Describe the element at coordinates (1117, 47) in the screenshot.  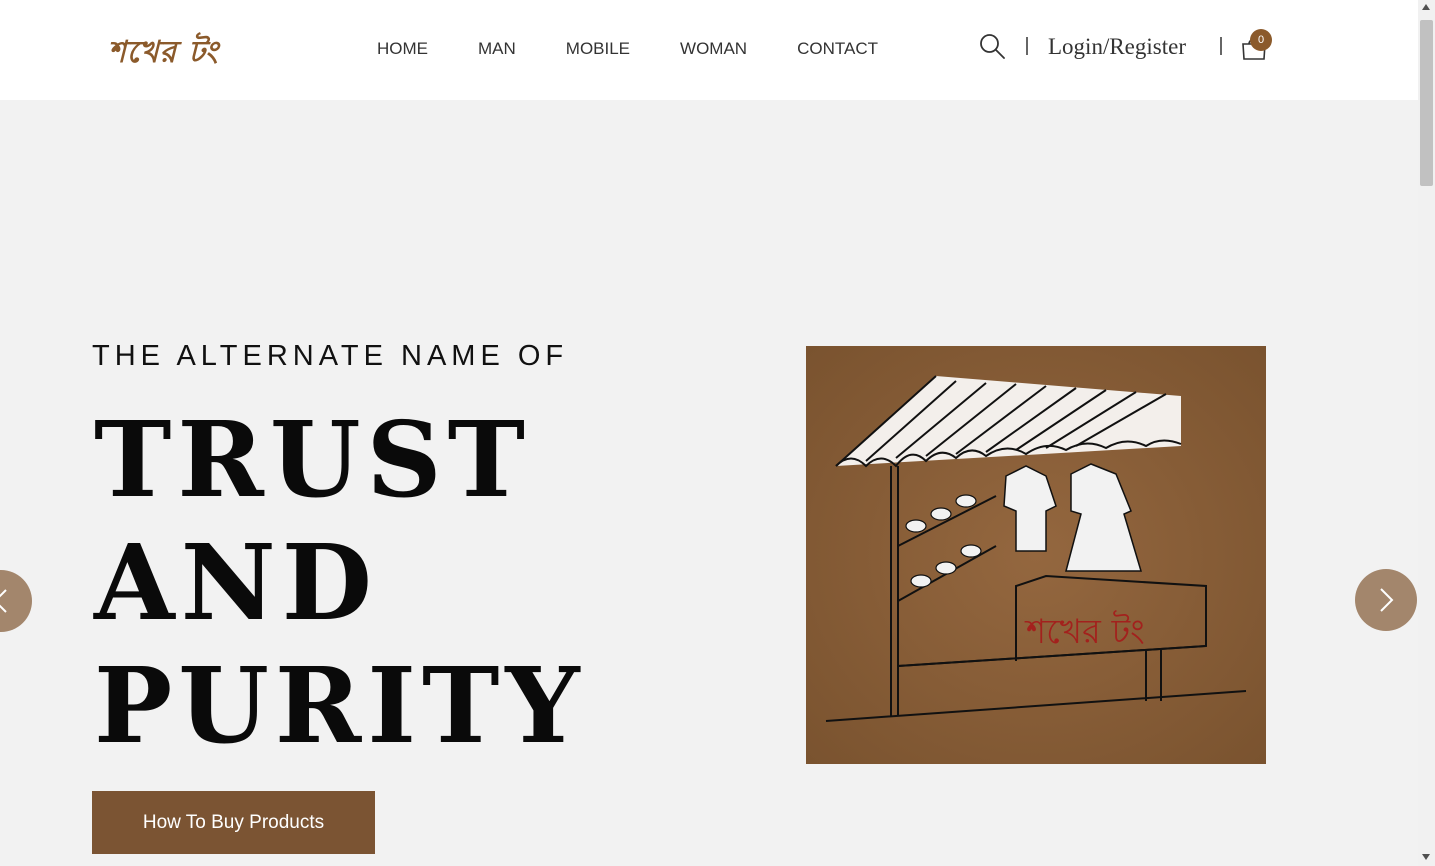
I see `login-register-link: Login/Register` at that location.